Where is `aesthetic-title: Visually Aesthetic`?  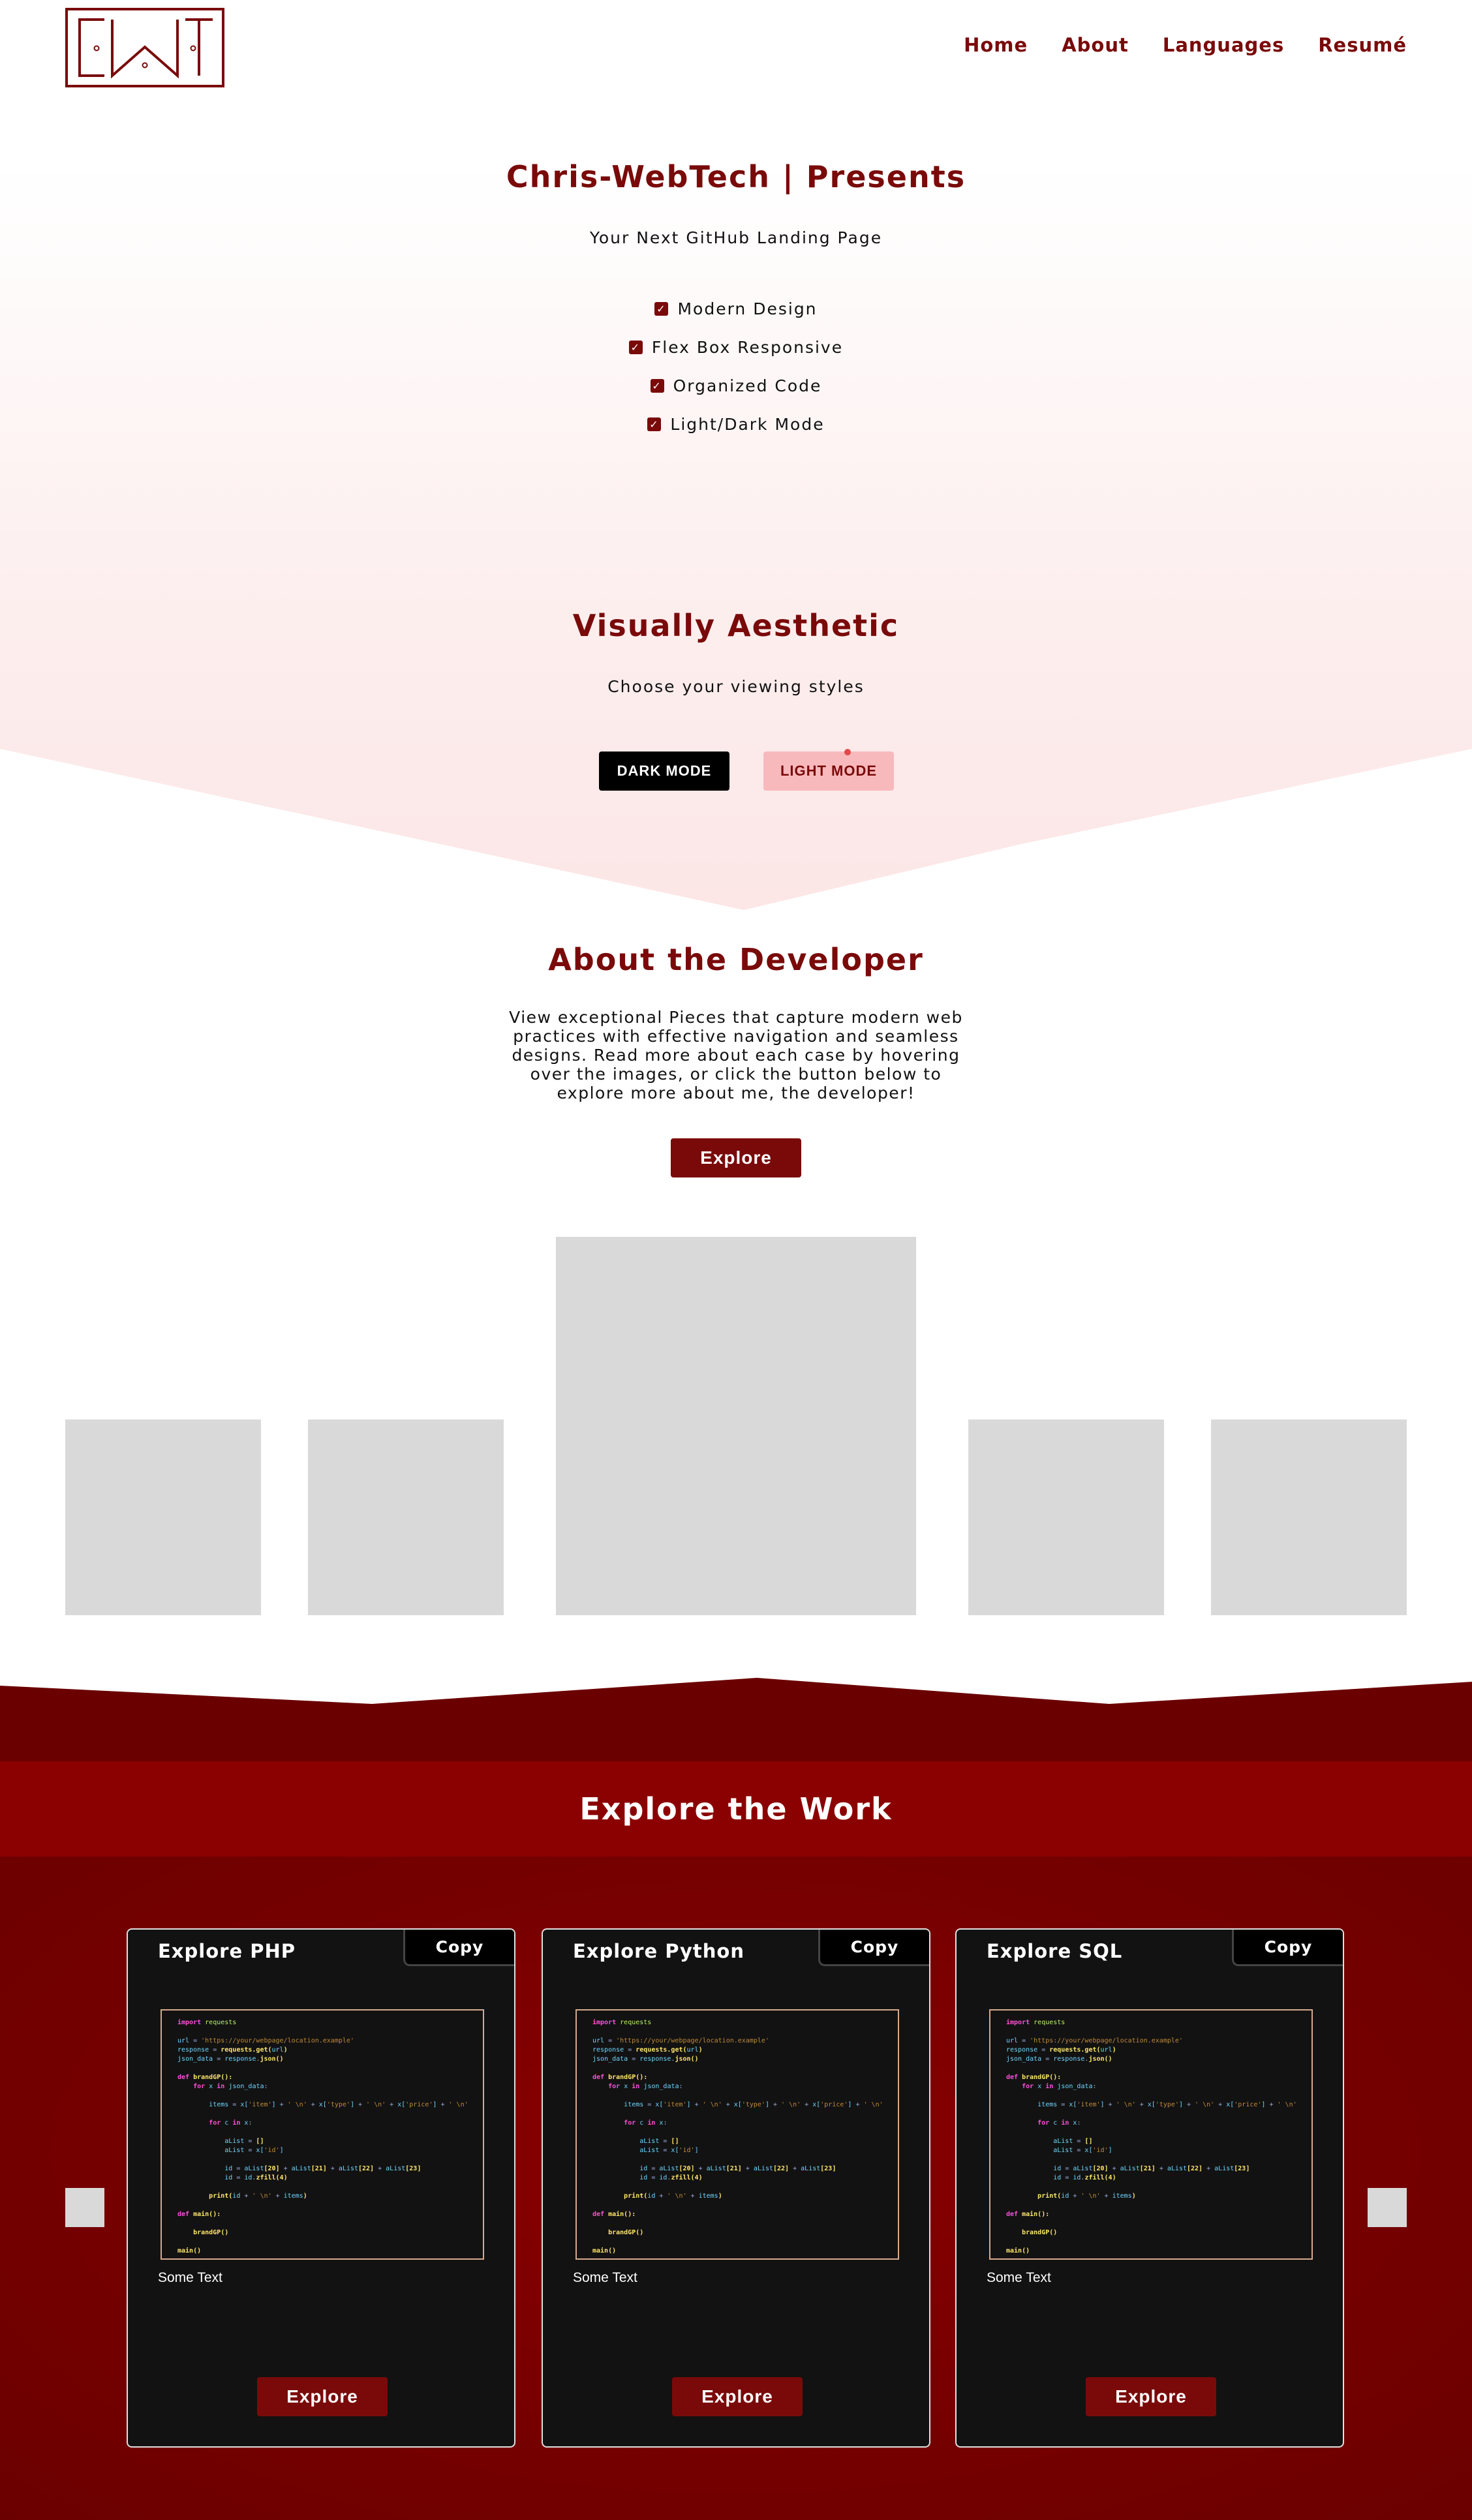 aesthetic-title: Visually Aesthetic is located at coordinates (736, 625).